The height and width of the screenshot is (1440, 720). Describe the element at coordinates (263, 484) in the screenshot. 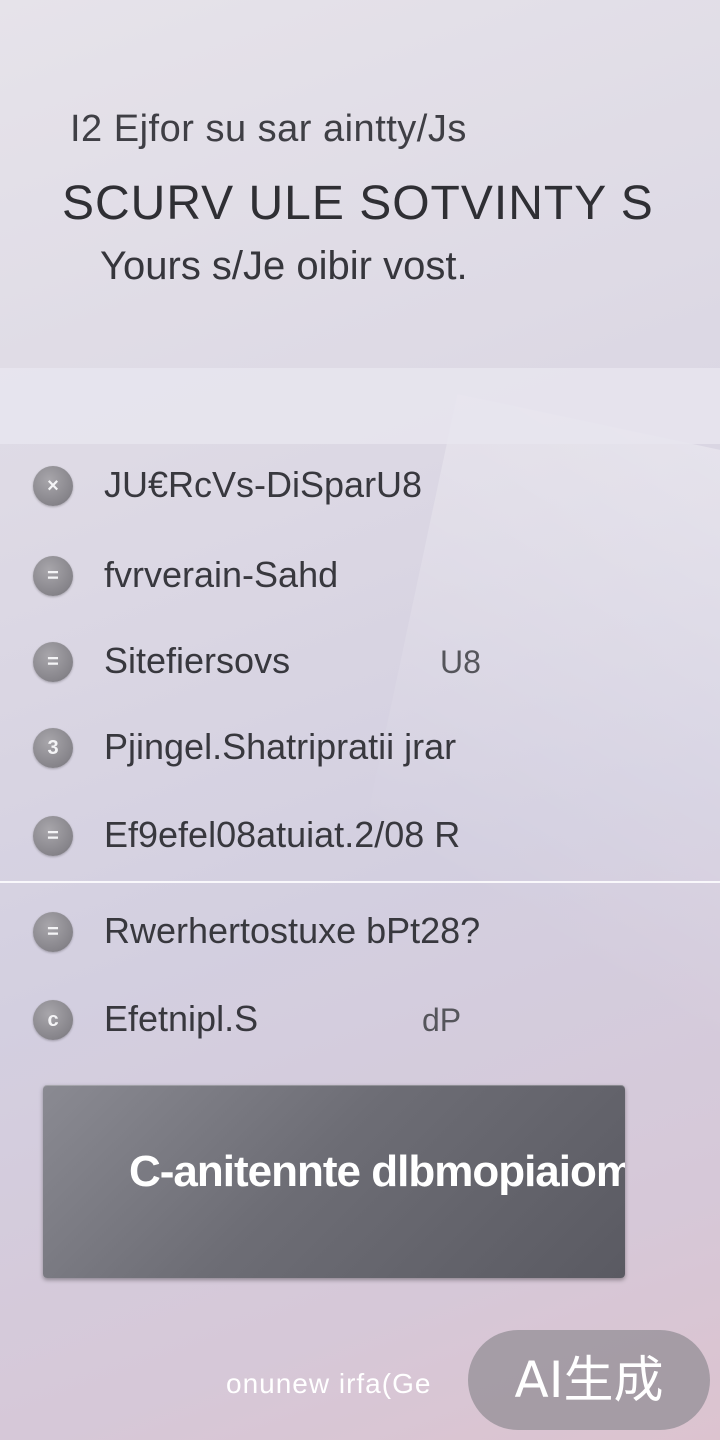

I see `menu-item-label: JU€RcVs-DiSparU8` at that location.